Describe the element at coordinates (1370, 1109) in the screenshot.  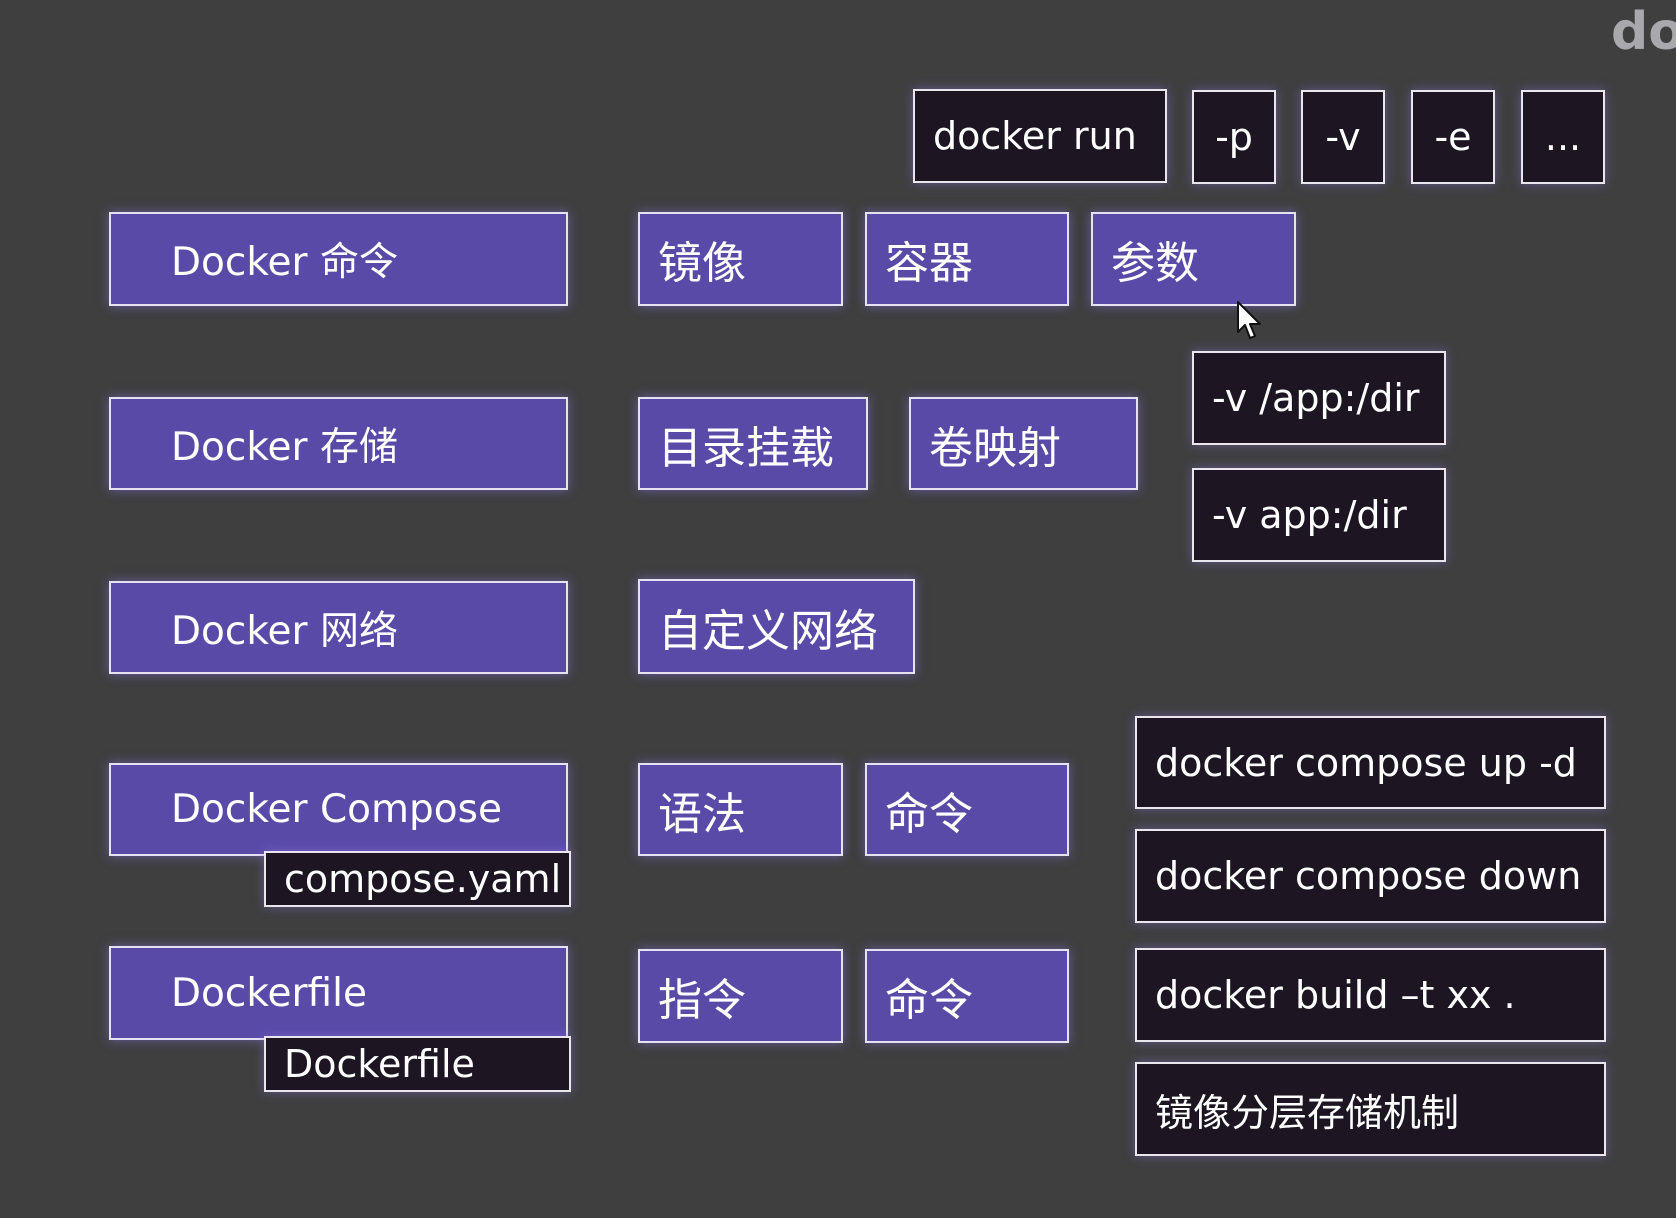
I see `layered-storage-box: 镜像分层存储机制` at that location.